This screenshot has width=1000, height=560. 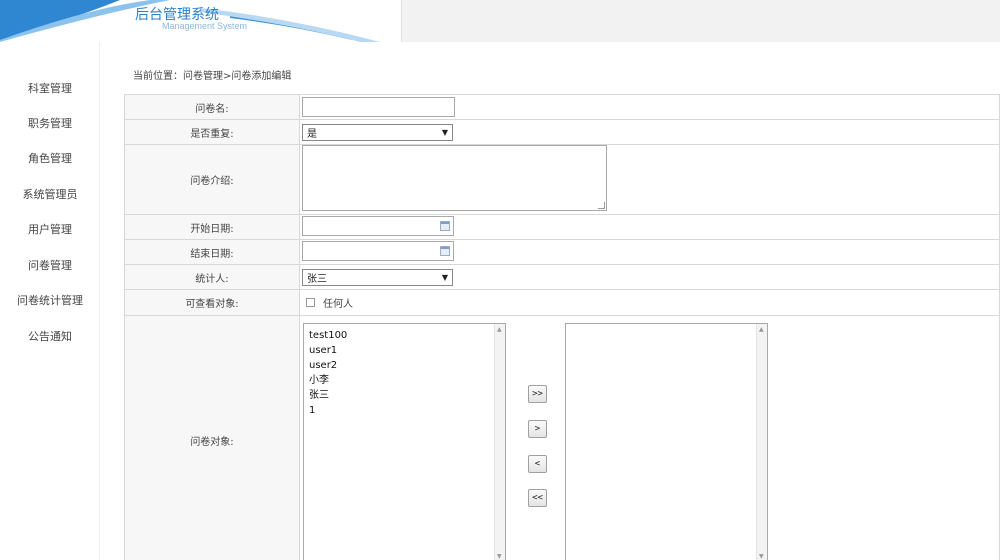 I want to click on list-item: test100, so click(x=328, y=335).